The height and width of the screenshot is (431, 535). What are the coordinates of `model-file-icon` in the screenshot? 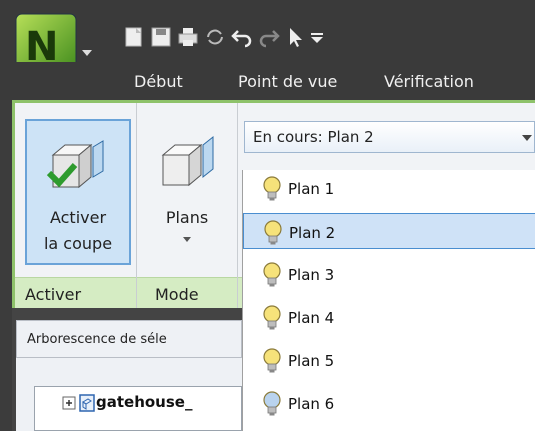 It's located at (87, 403).